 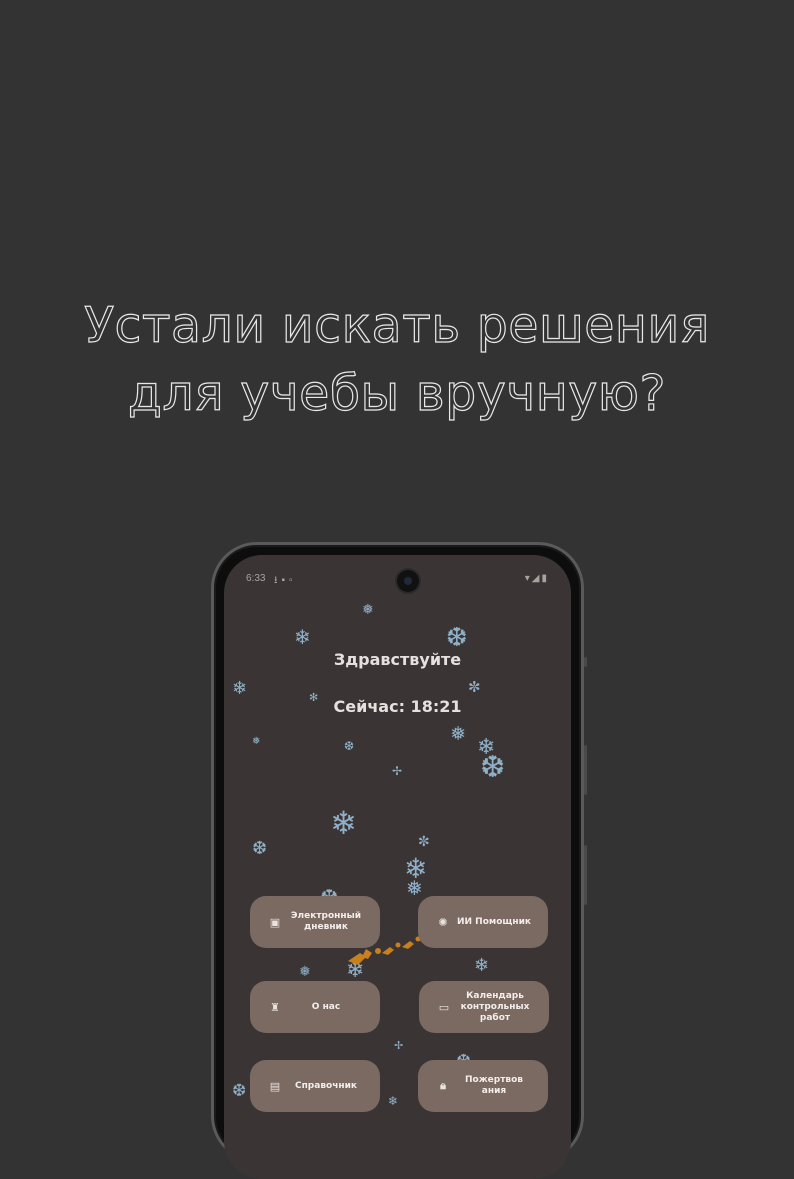 I want to click on tests-calendar-button: ▭ Календарь контрольных работ, so click(x=484, y=1007).